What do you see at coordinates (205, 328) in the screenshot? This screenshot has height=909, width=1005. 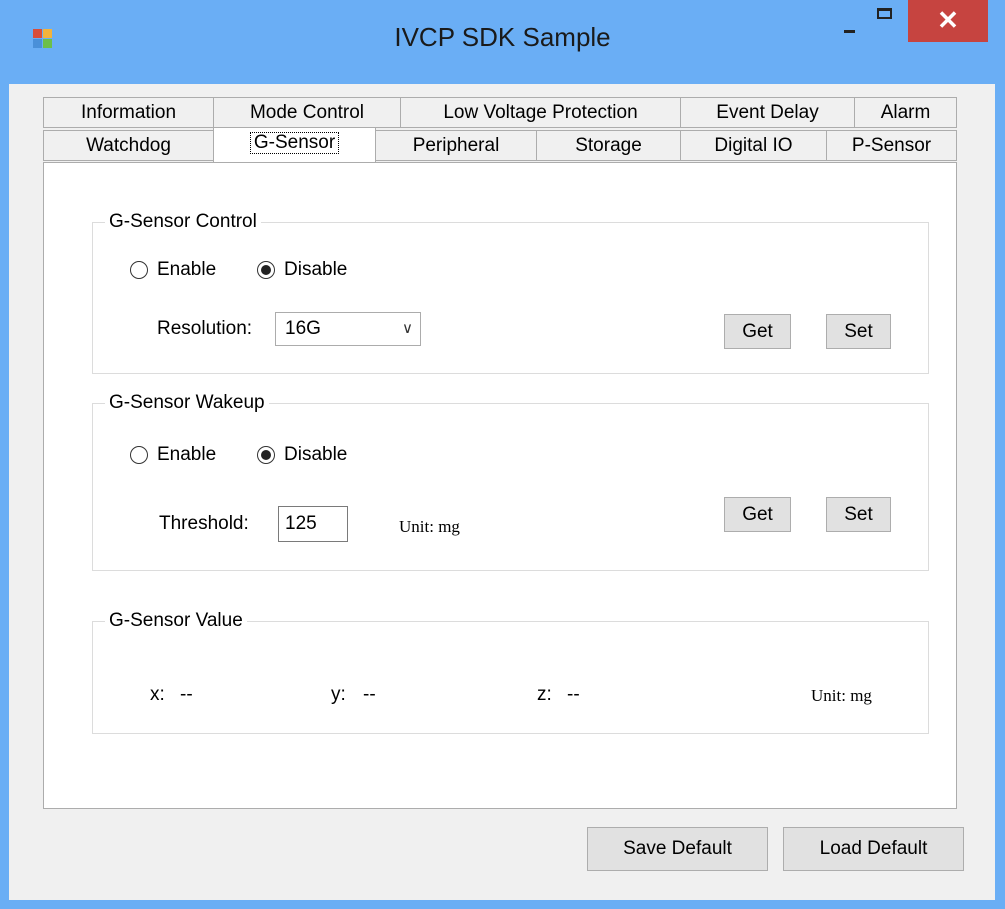 I see `resolution-label: Resolution:` at bounding box center [205, 328].